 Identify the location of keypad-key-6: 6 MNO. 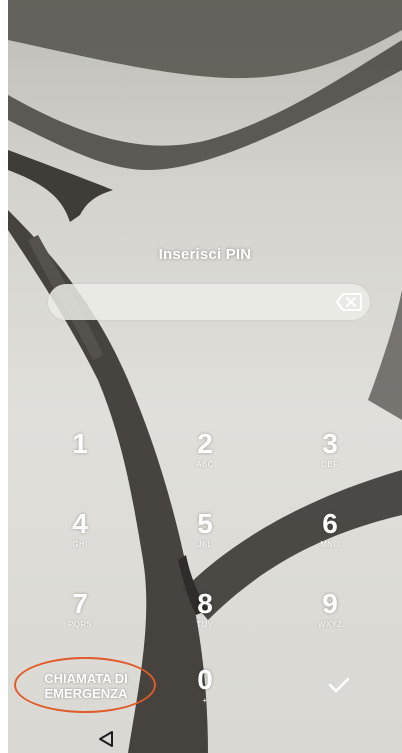
(330, 530).